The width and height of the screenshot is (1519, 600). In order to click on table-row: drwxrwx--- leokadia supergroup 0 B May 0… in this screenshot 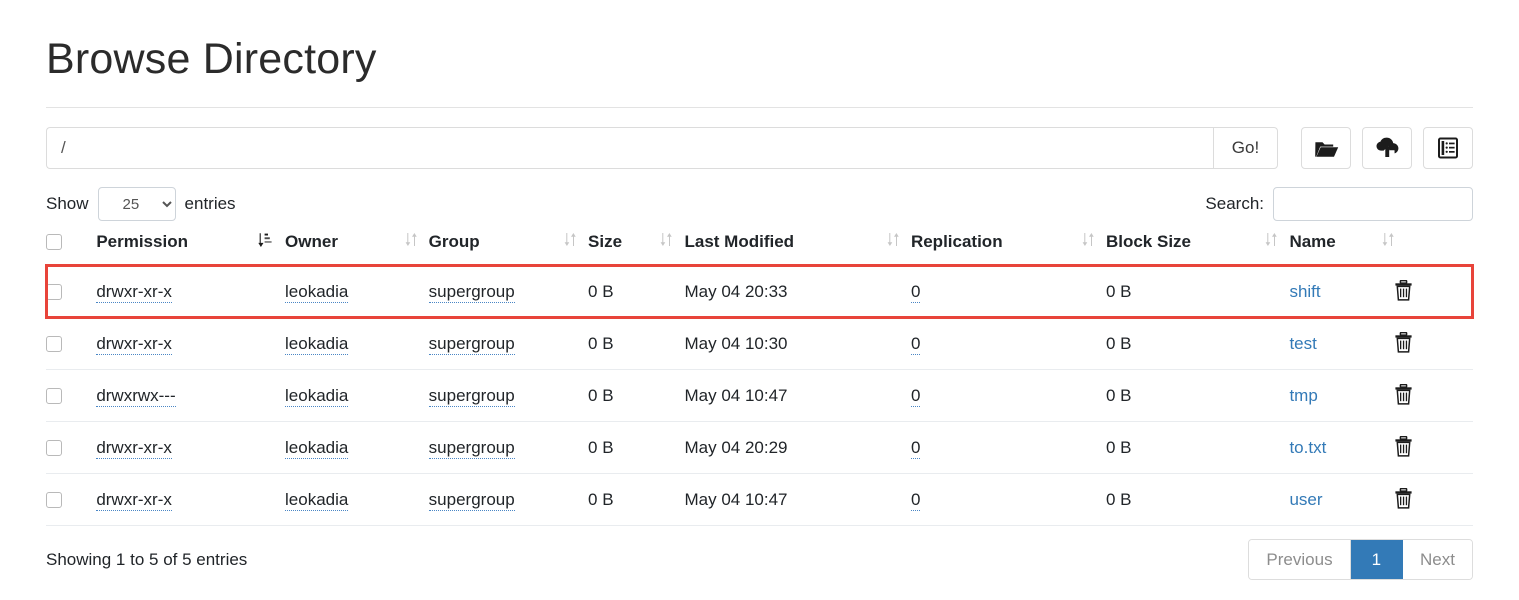, I will do `click(759, 396)`.